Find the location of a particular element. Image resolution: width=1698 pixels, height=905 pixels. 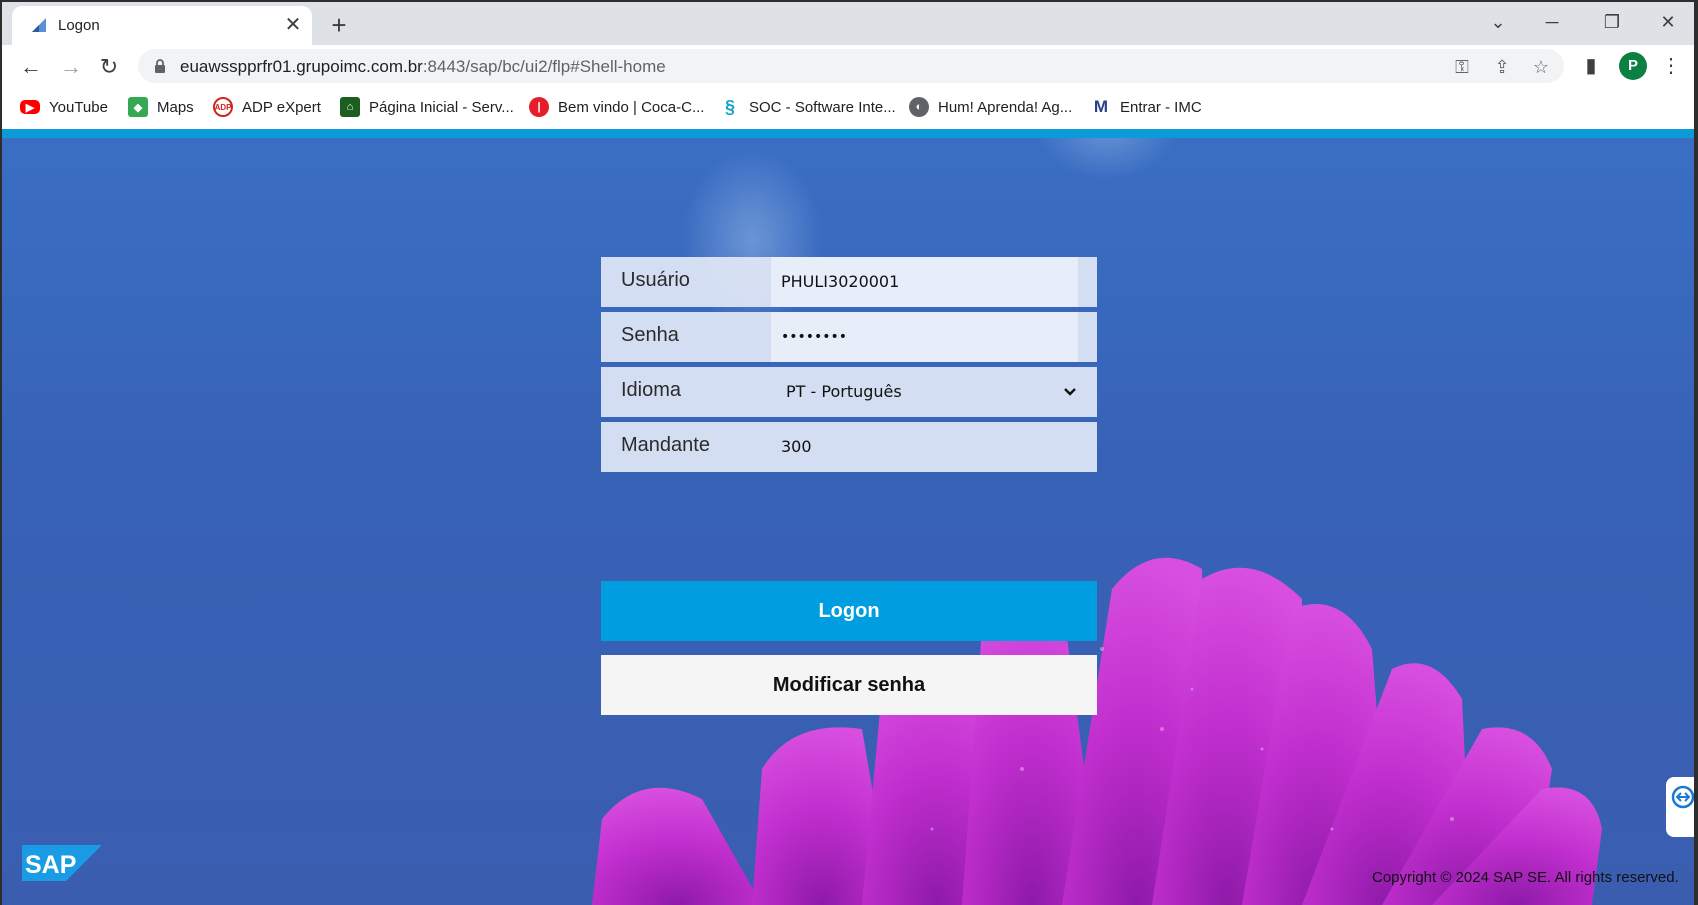

bookmark-label: Entrar - IMC is located at coordinates (1161, 107).